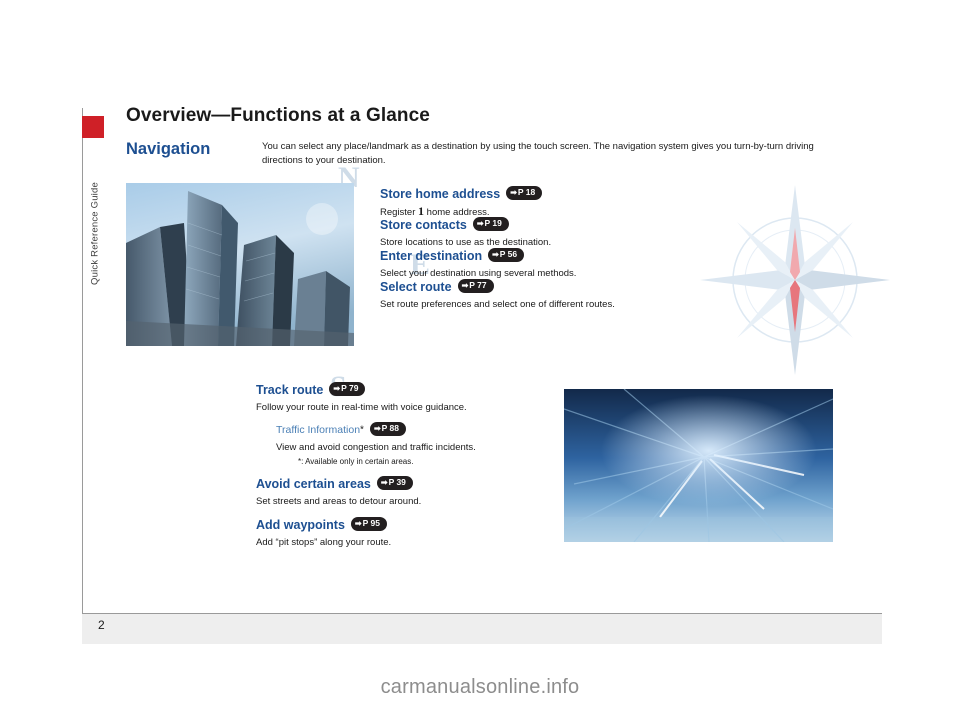 This screenshot has height=722, width=960. I want to click on compass-watermark, so click(795, 285).